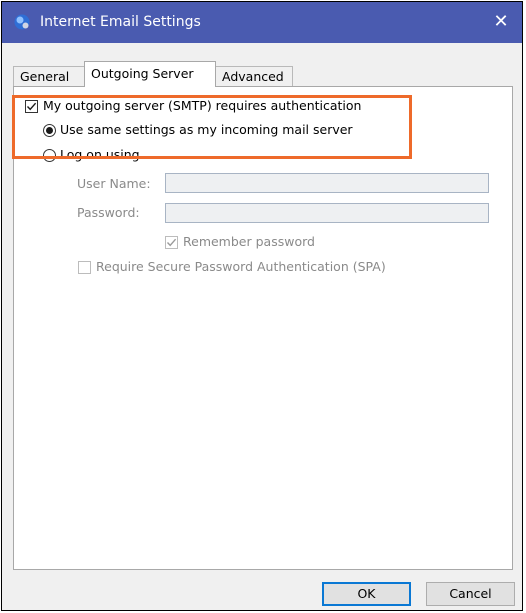 Image resolution: width=526 pixels, height=613 pixels. What do you see at coordinates (262, 22) in the screenshot?
I see `title-bar: Internet Email Settings ✕` at bounding box center [262, 22].